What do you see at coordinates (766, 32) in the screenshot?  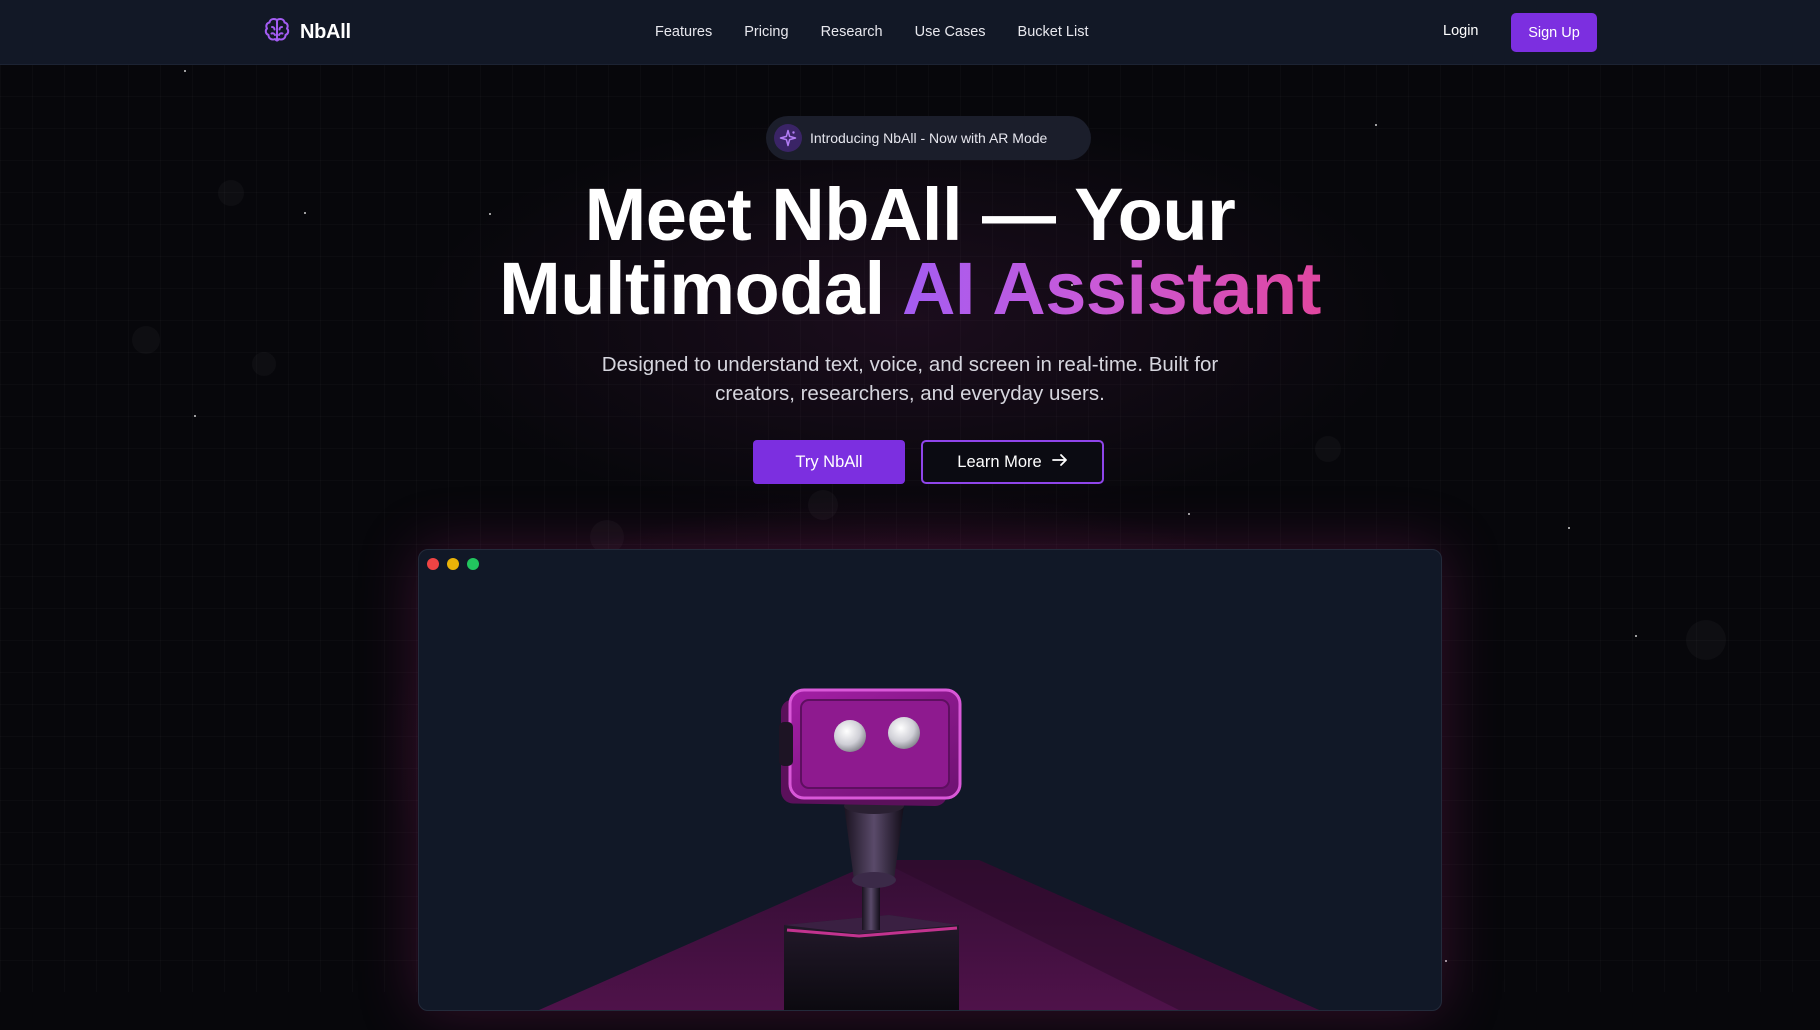 I see `nav-link-pricing: Pricing` at bounding box center [766, 32].